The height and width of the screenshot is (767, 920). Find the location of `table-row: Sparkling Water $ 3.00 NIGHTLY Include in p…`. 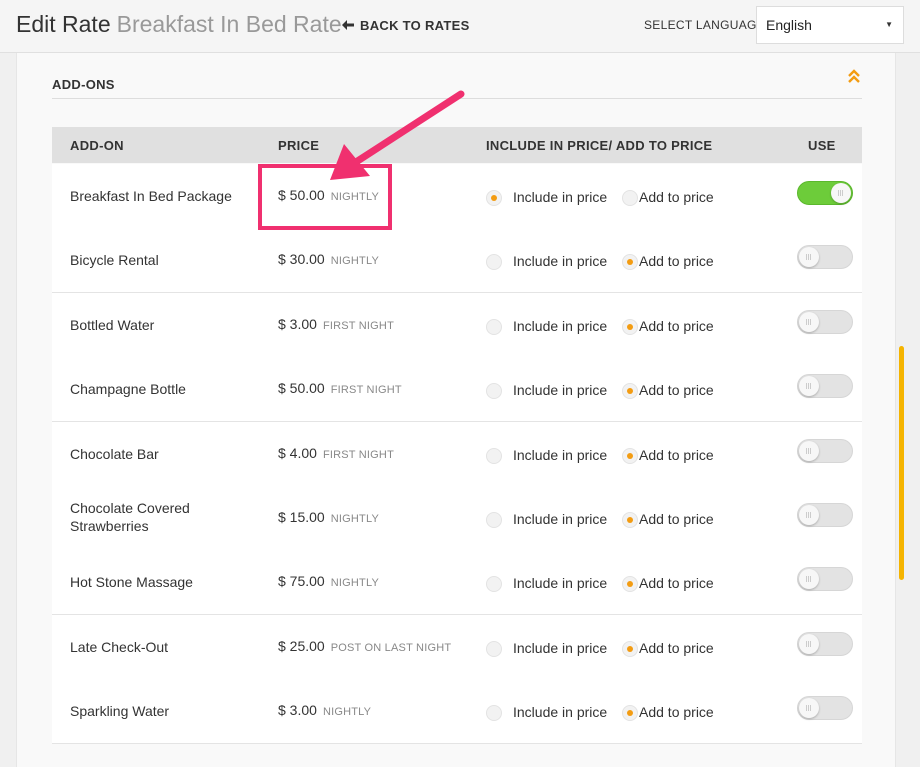

table-row: Sparkling Water $ 3.00 NIGHTLY Include in p… is located at coordinates (457, 711).